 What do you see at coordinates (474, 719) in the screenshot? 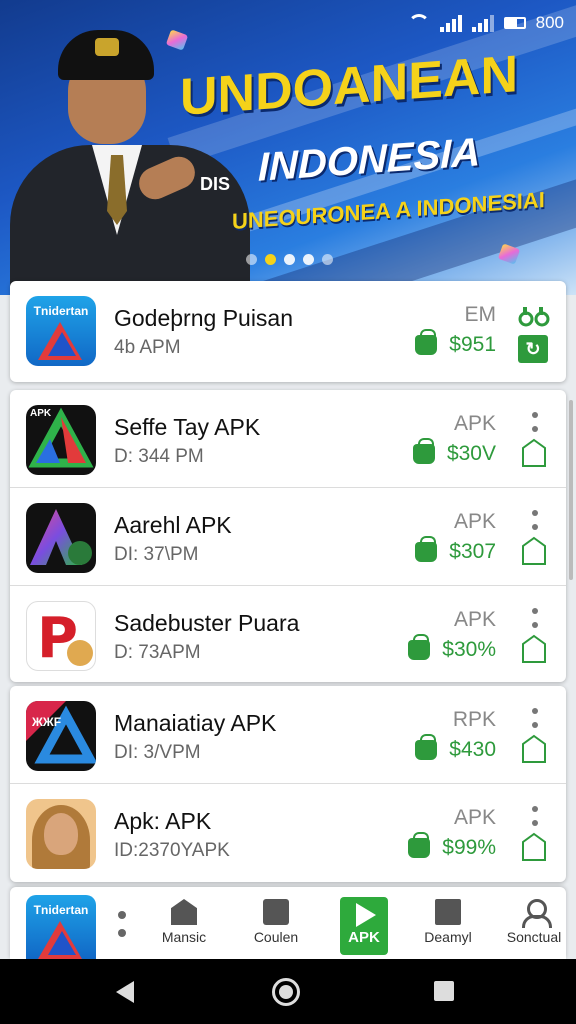
I see `app-type-label: RPK` at bounding box center [474, 719].